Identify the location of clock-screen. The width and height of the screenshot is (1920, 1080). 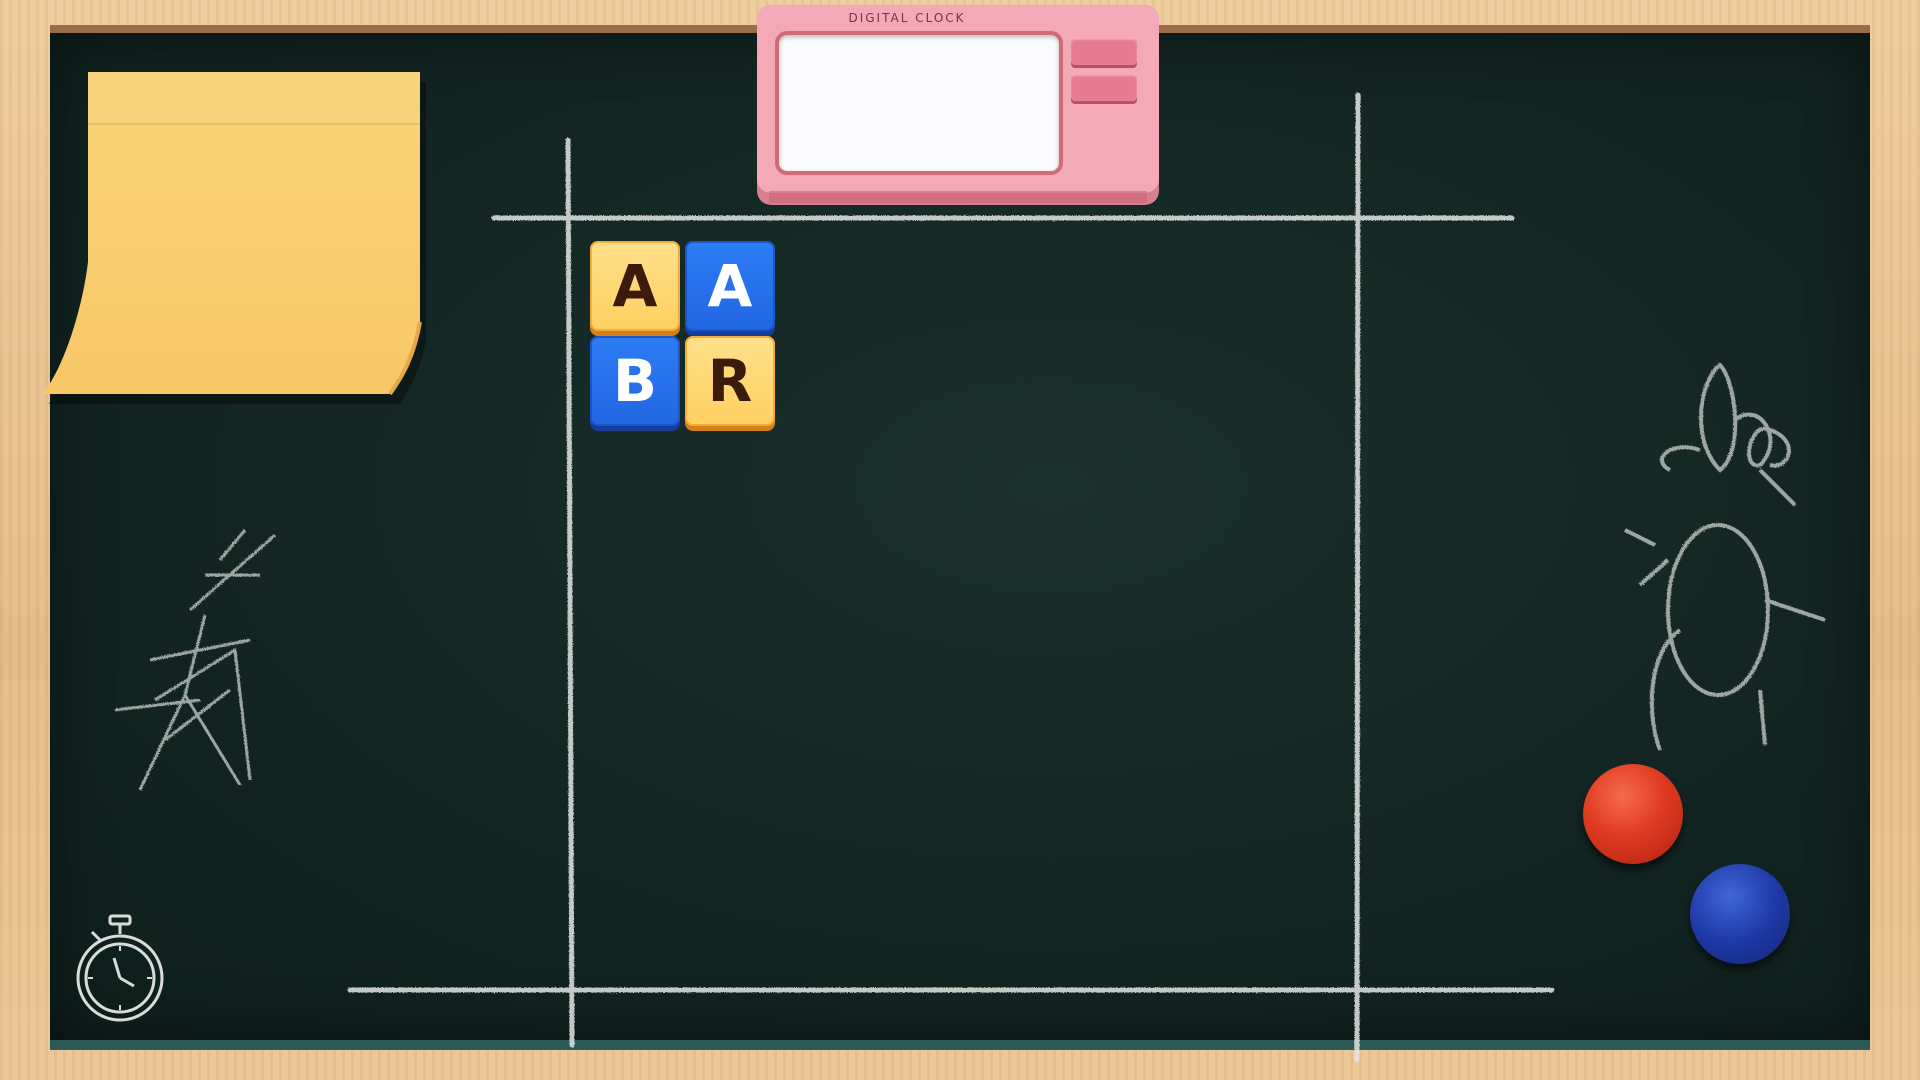
(919, 103).